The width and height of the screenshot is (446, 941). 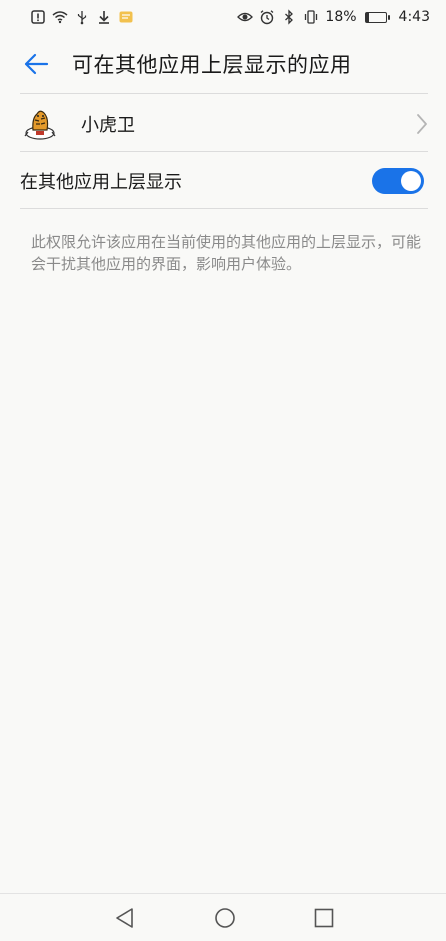 What do you see at coordinates (40, 124) in the screenshot?
I see `tiger-app-icon` at bounding box center [40, 124].